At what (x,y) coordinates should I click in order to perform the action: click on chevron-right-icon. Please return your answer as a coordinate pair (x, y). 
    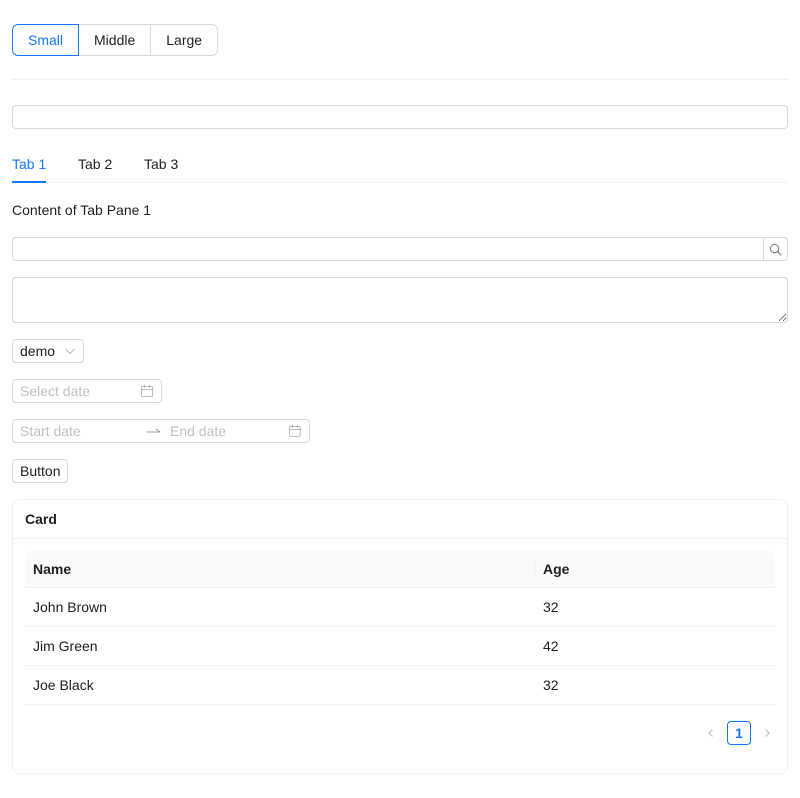
    Looking at the image, I should click on (767, 733).